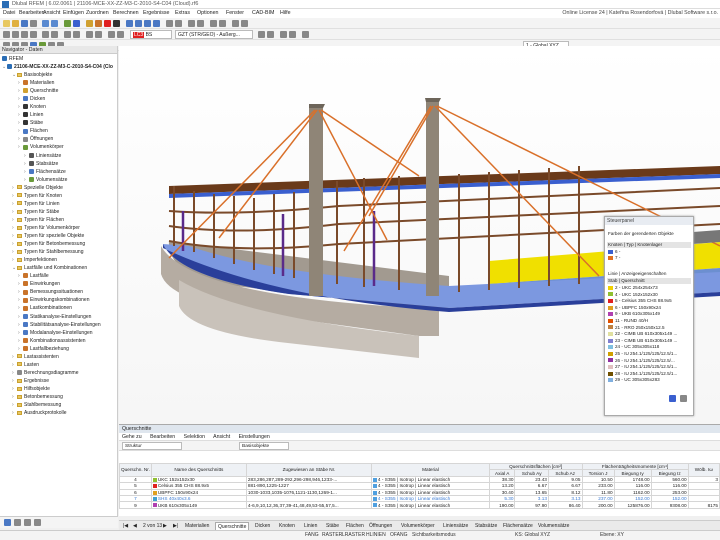 The image size is (720, 540). Describe the element at coordinates (640, 300) in the screenshot. I see `cross-section-color-item: 5 - Celsius 355 CHS 88.9x5` at that location.